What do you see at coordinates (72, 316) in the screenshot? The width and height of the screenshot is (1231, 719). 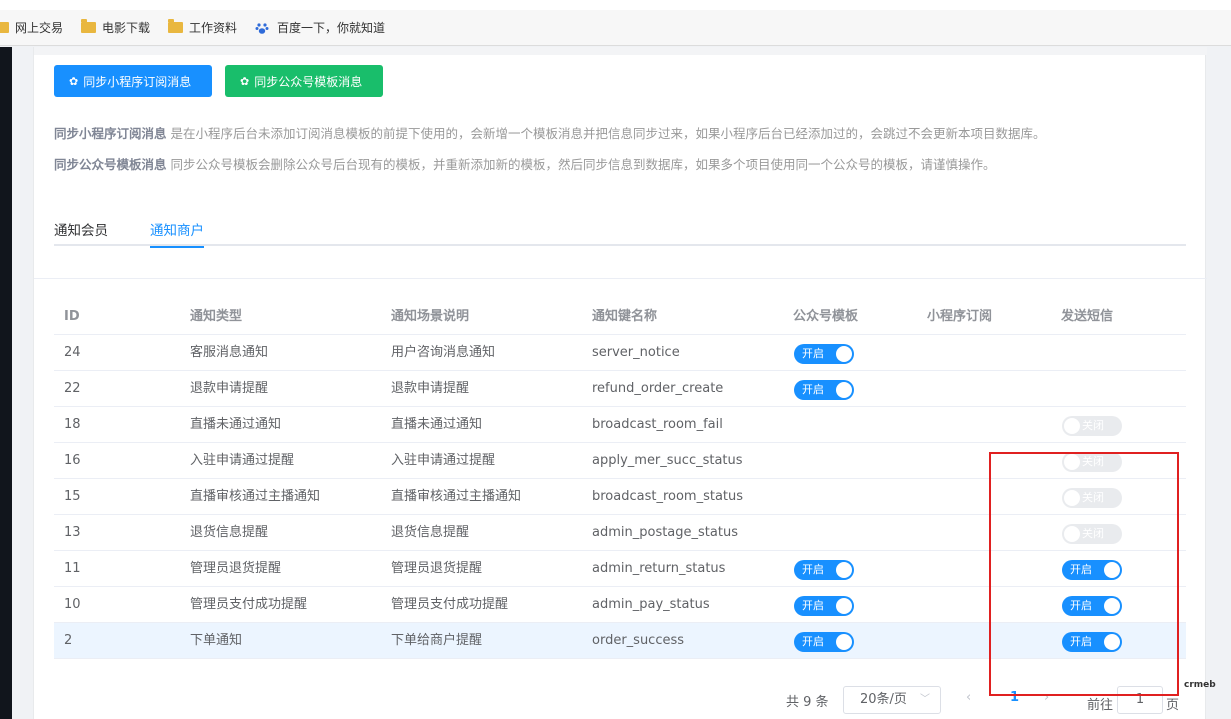 I see `header-id: ID` at bounding box center [72, 316].